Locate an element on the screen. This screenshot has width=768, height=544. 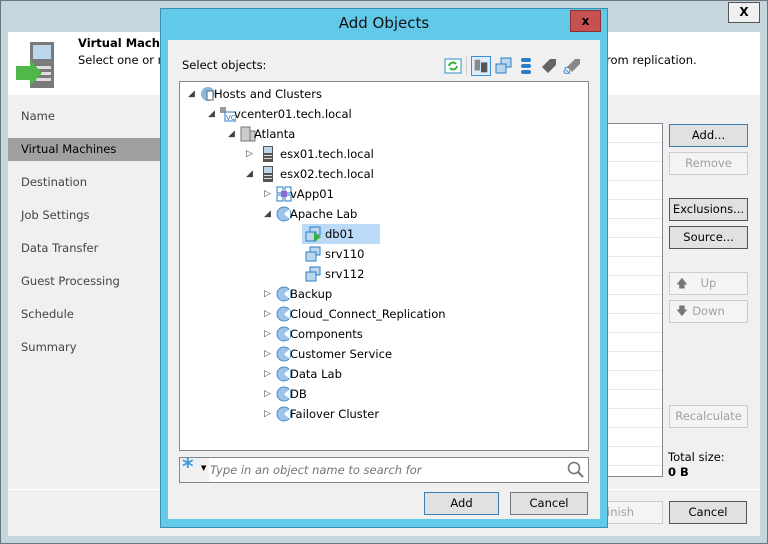
tree-node: srv110 is located at coordinates (380, 254).